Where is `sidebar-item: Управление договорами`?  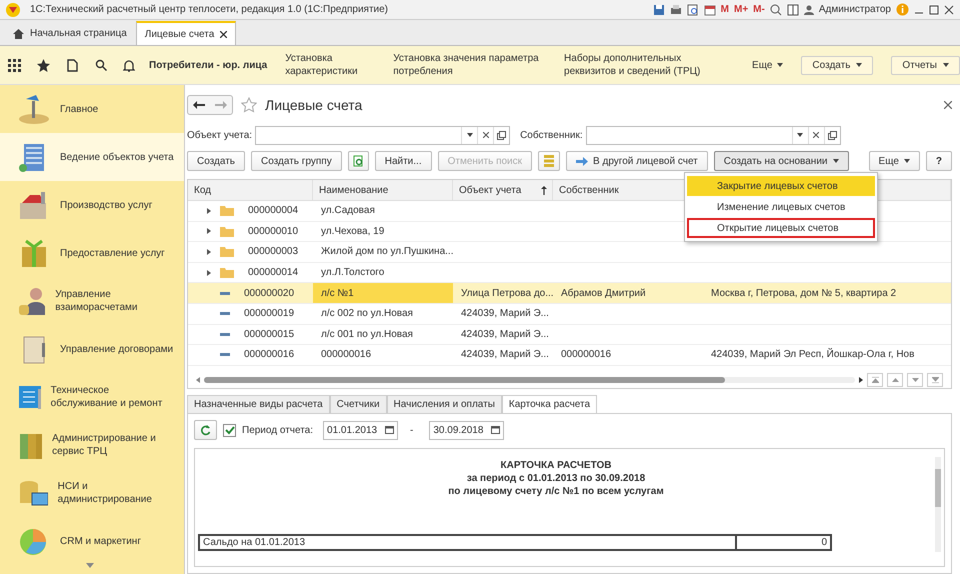 sidebar-item: Управление договорами is located at coordinates (92, 349).